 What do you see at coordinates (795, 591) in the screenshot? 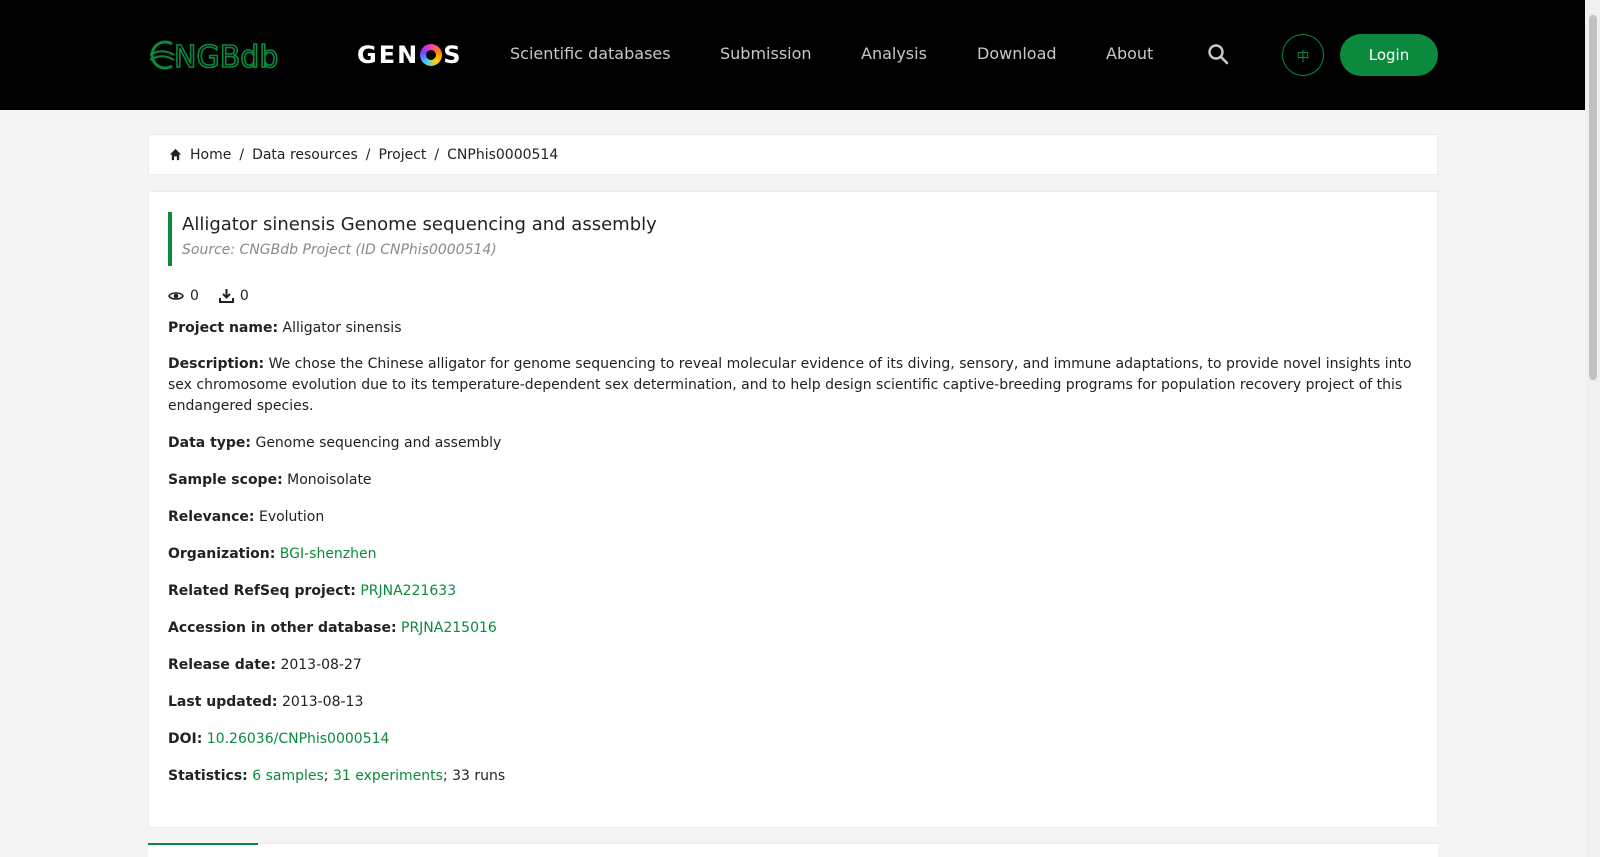
I see `field-refseq: Related RefSeq project: PRJNA221633` at bounding box center [795, 591].